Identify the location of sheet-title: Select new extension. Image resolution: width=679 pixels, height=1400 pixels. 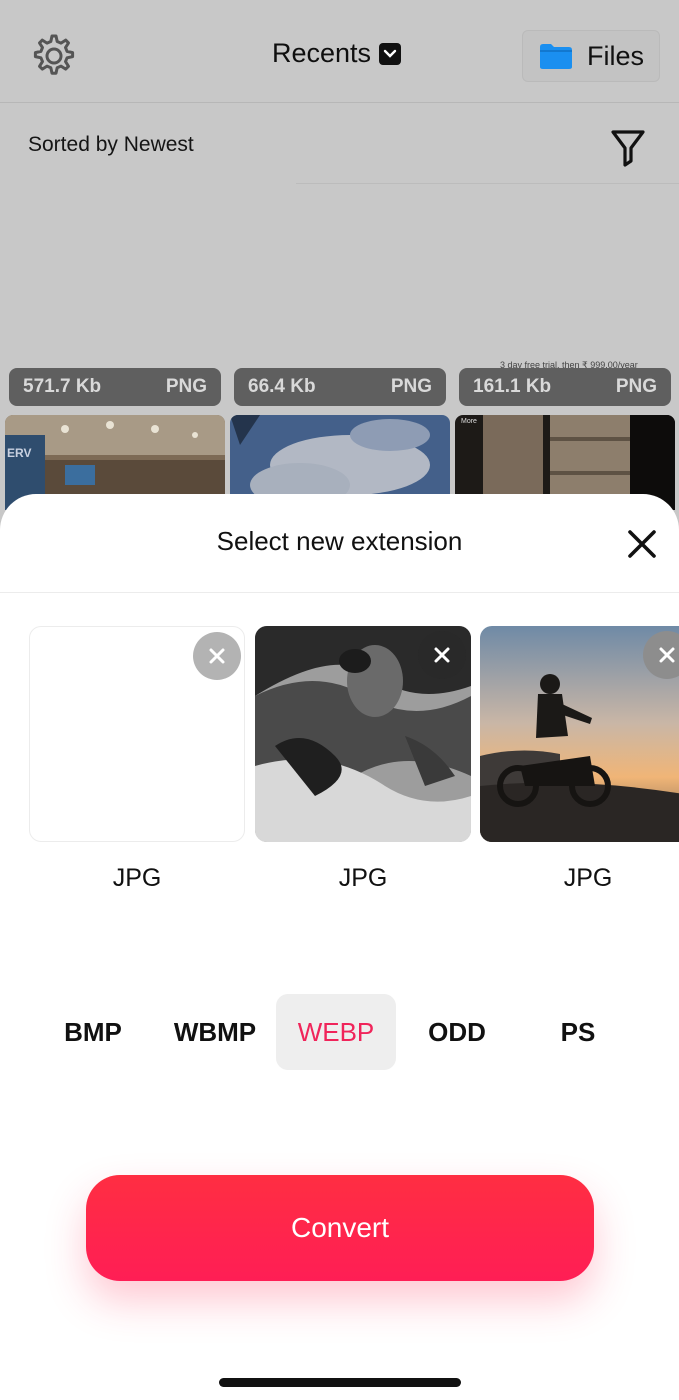
(339, 541).